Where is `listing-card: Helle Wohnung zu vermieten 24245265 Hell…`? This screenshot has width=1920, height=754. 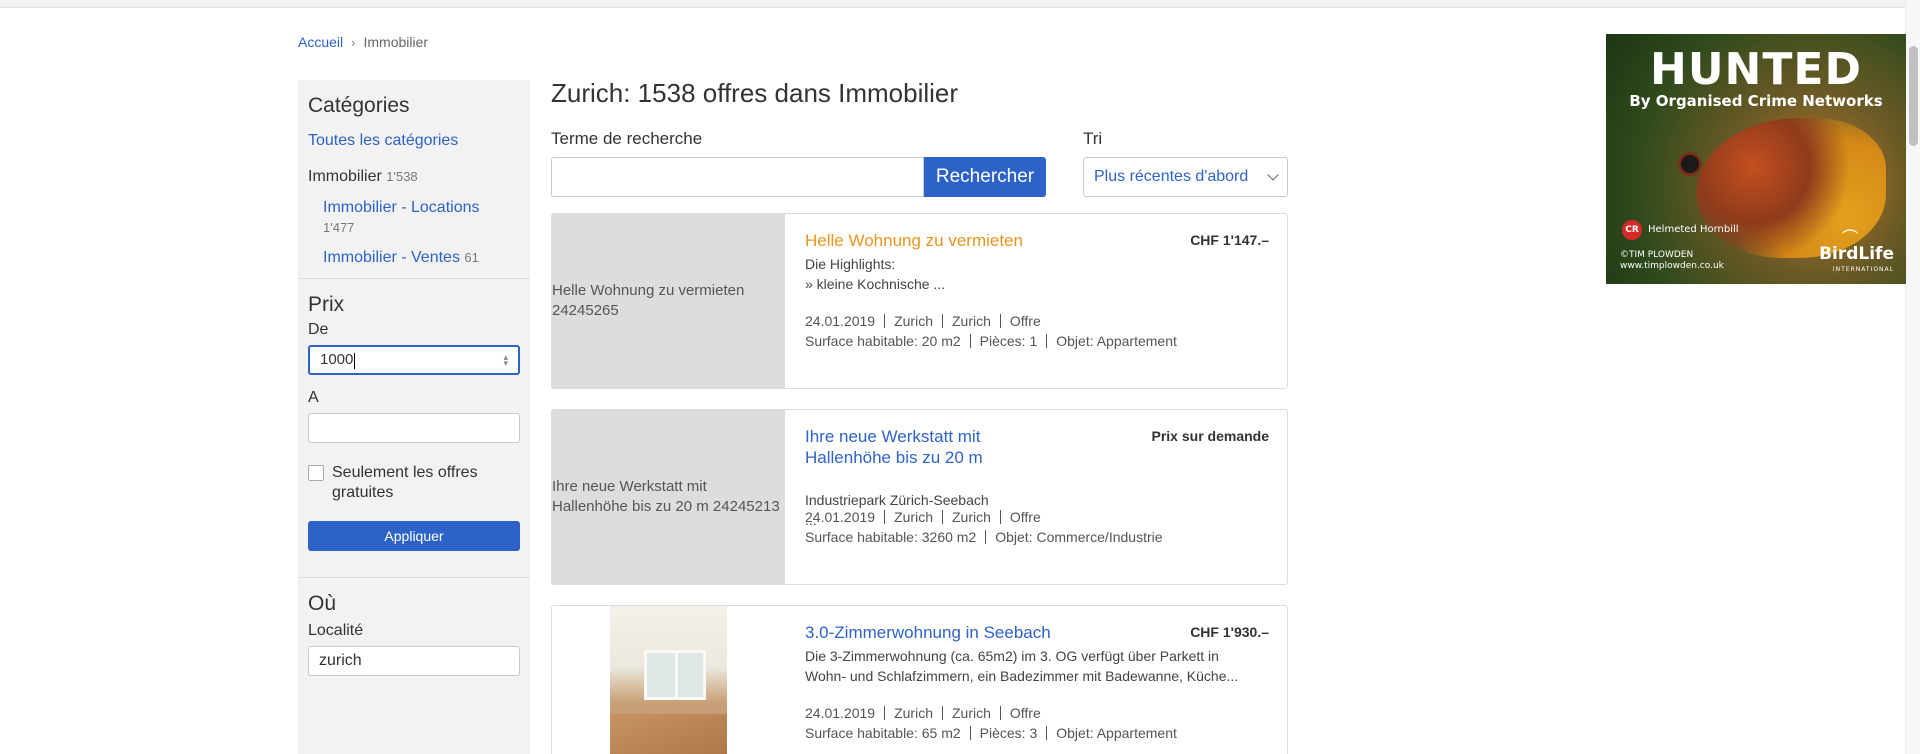 listing-card: Helle Wohnung zu vermieten 24245265 Hell… is located at coordinates (919, 301).